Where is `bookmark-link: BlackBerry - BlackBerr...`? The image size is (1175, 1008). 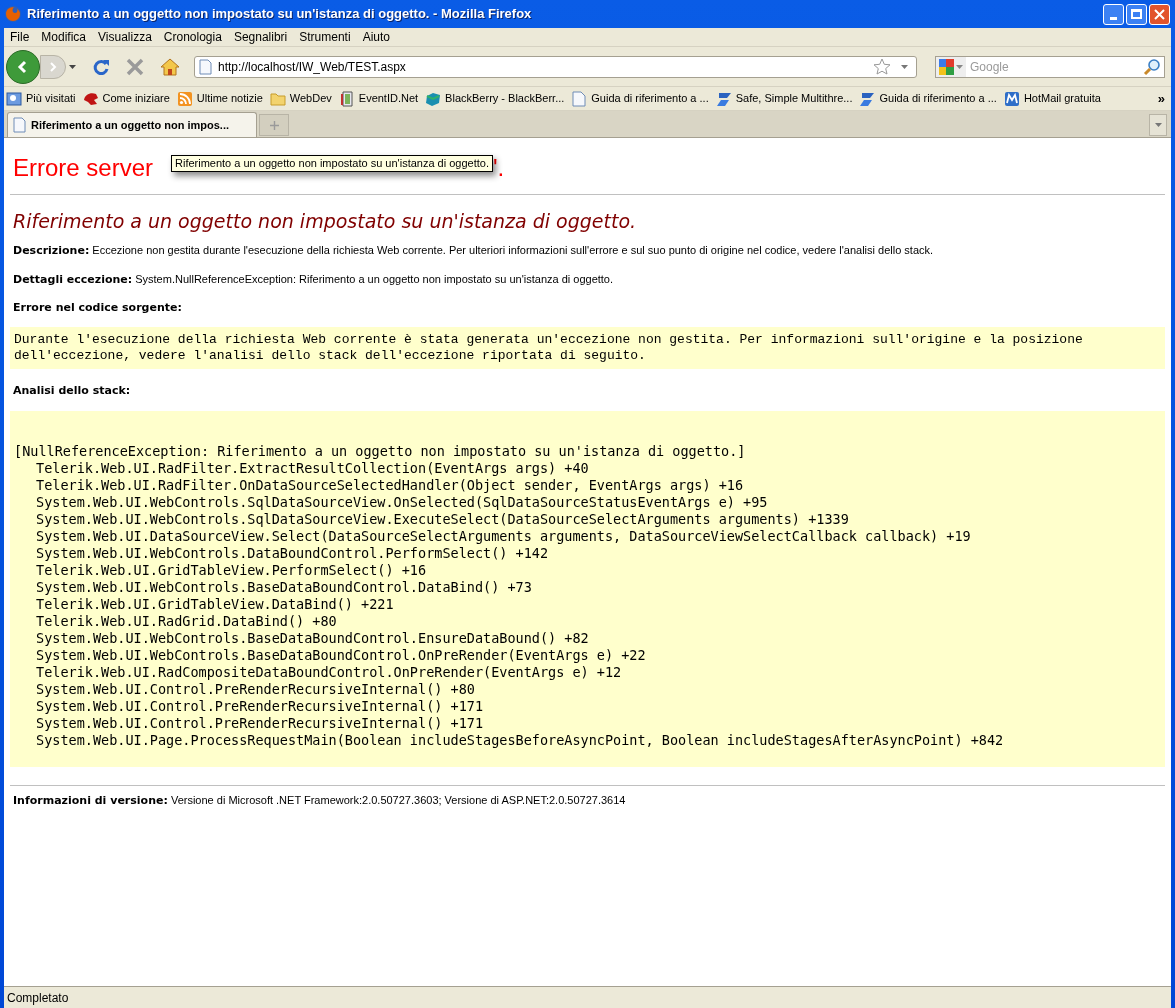
bookmark-link: BlackBerry - BlackBerr... is located at coordinates (495, 98).